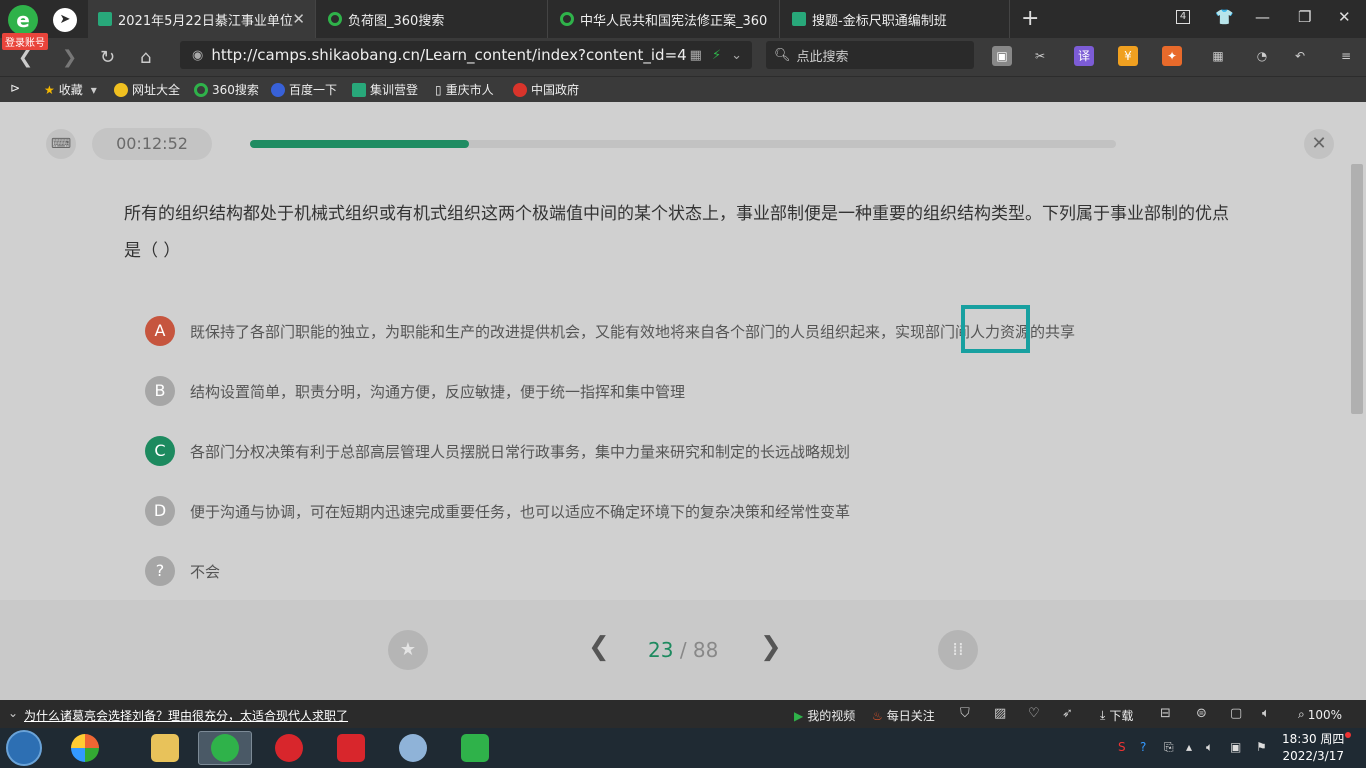  Describe the element at coordinates (415, 391) in the screenshot. I see `option-b: B 结构设置简单，职责分明，沟通方便，反应敏捷，便于统一指挥和集中管理` at that location.